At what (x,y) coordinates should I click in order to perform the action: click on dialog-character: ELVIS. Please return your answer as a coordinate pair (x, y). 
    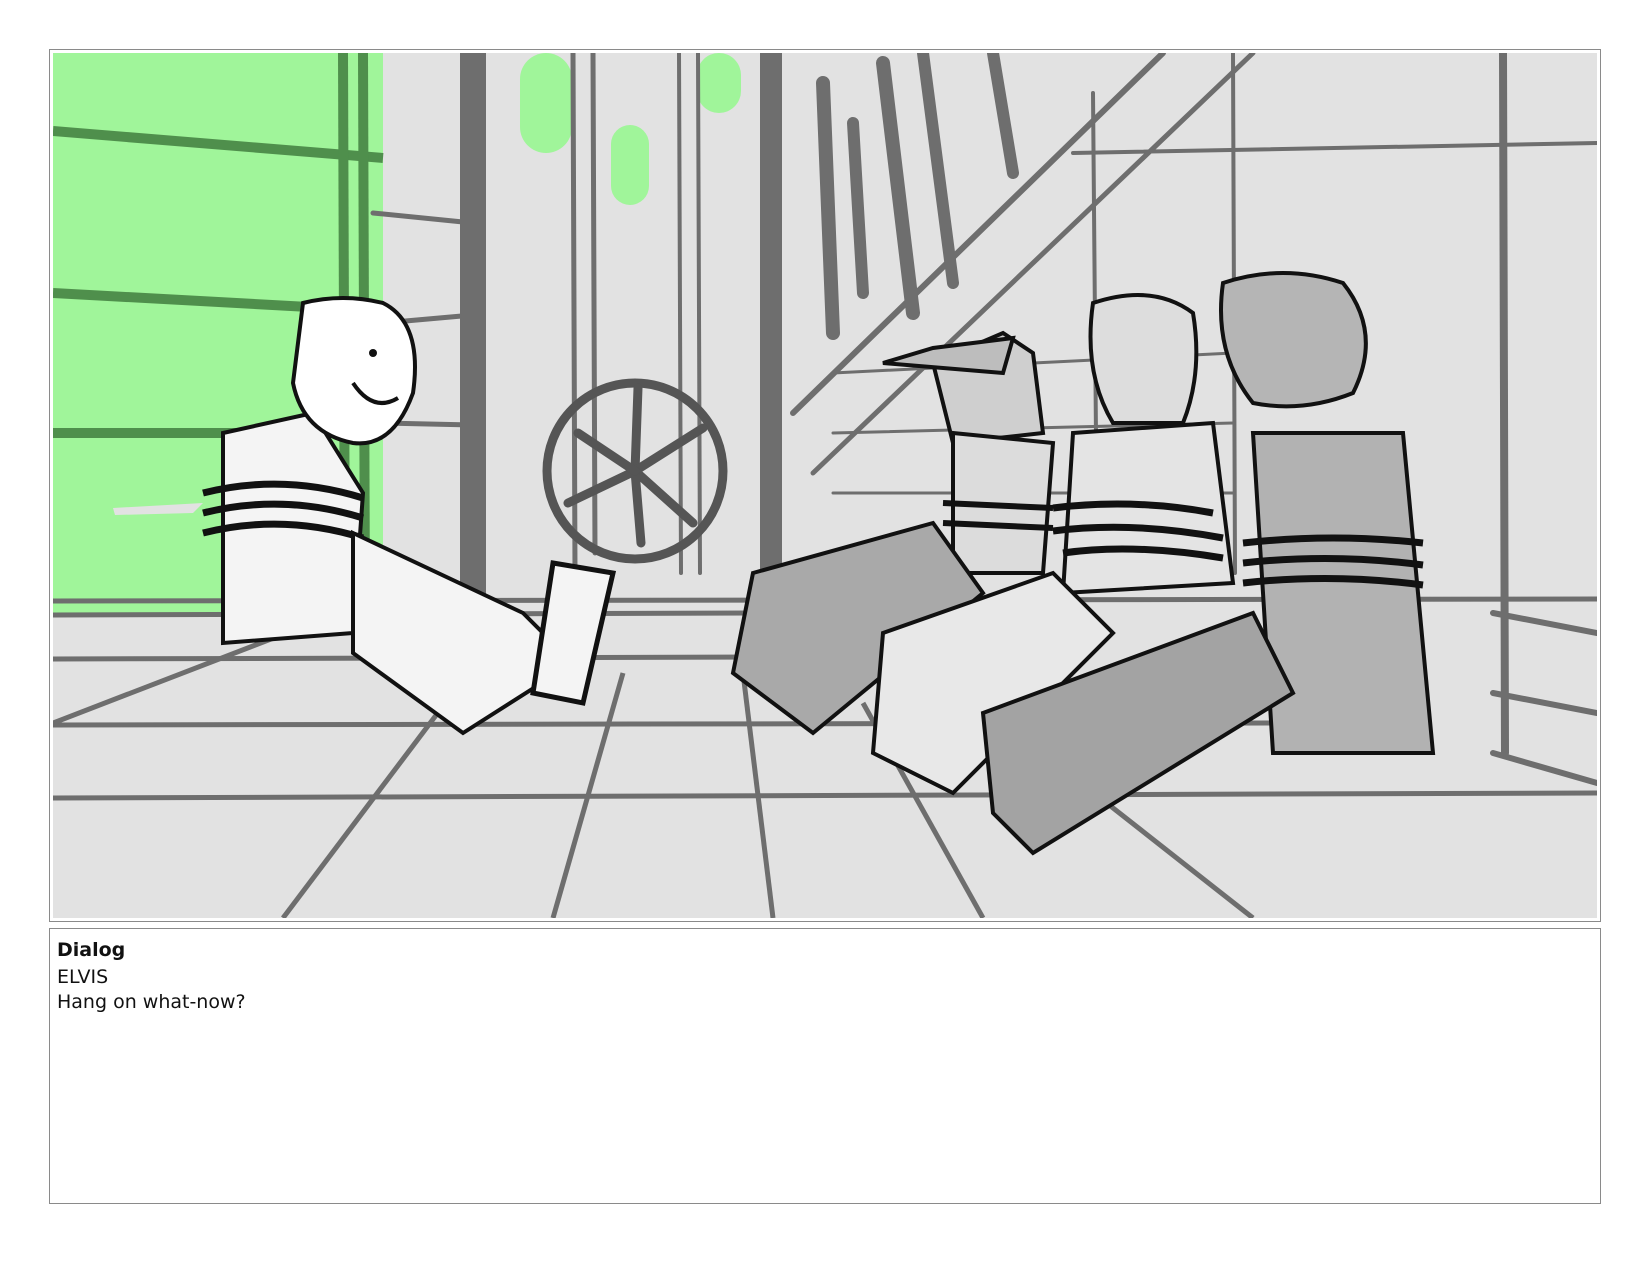
    Looking at the image, I should click on (83, 977).